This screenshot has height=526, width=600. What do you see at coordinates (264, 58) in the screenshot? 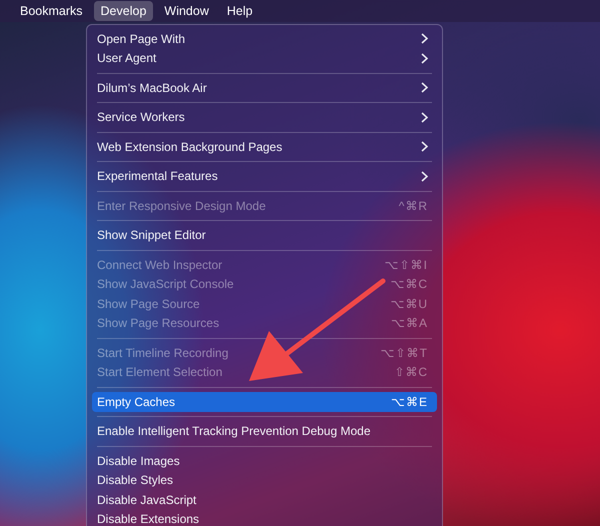
I see `menu-item: User Agent` at bounding box center [264, 58].